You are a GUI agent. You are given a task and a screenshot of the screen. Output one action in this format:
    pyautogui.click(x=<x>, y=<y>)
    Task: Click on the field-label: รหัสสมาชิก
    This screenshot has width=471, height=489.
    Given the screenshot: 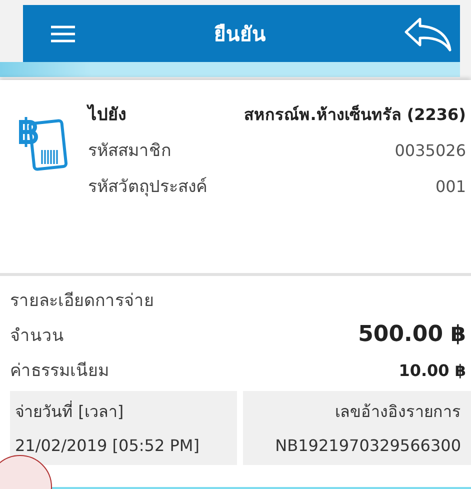 What is the action you would take?
    pyautogui.click(x=129, y=151)
    